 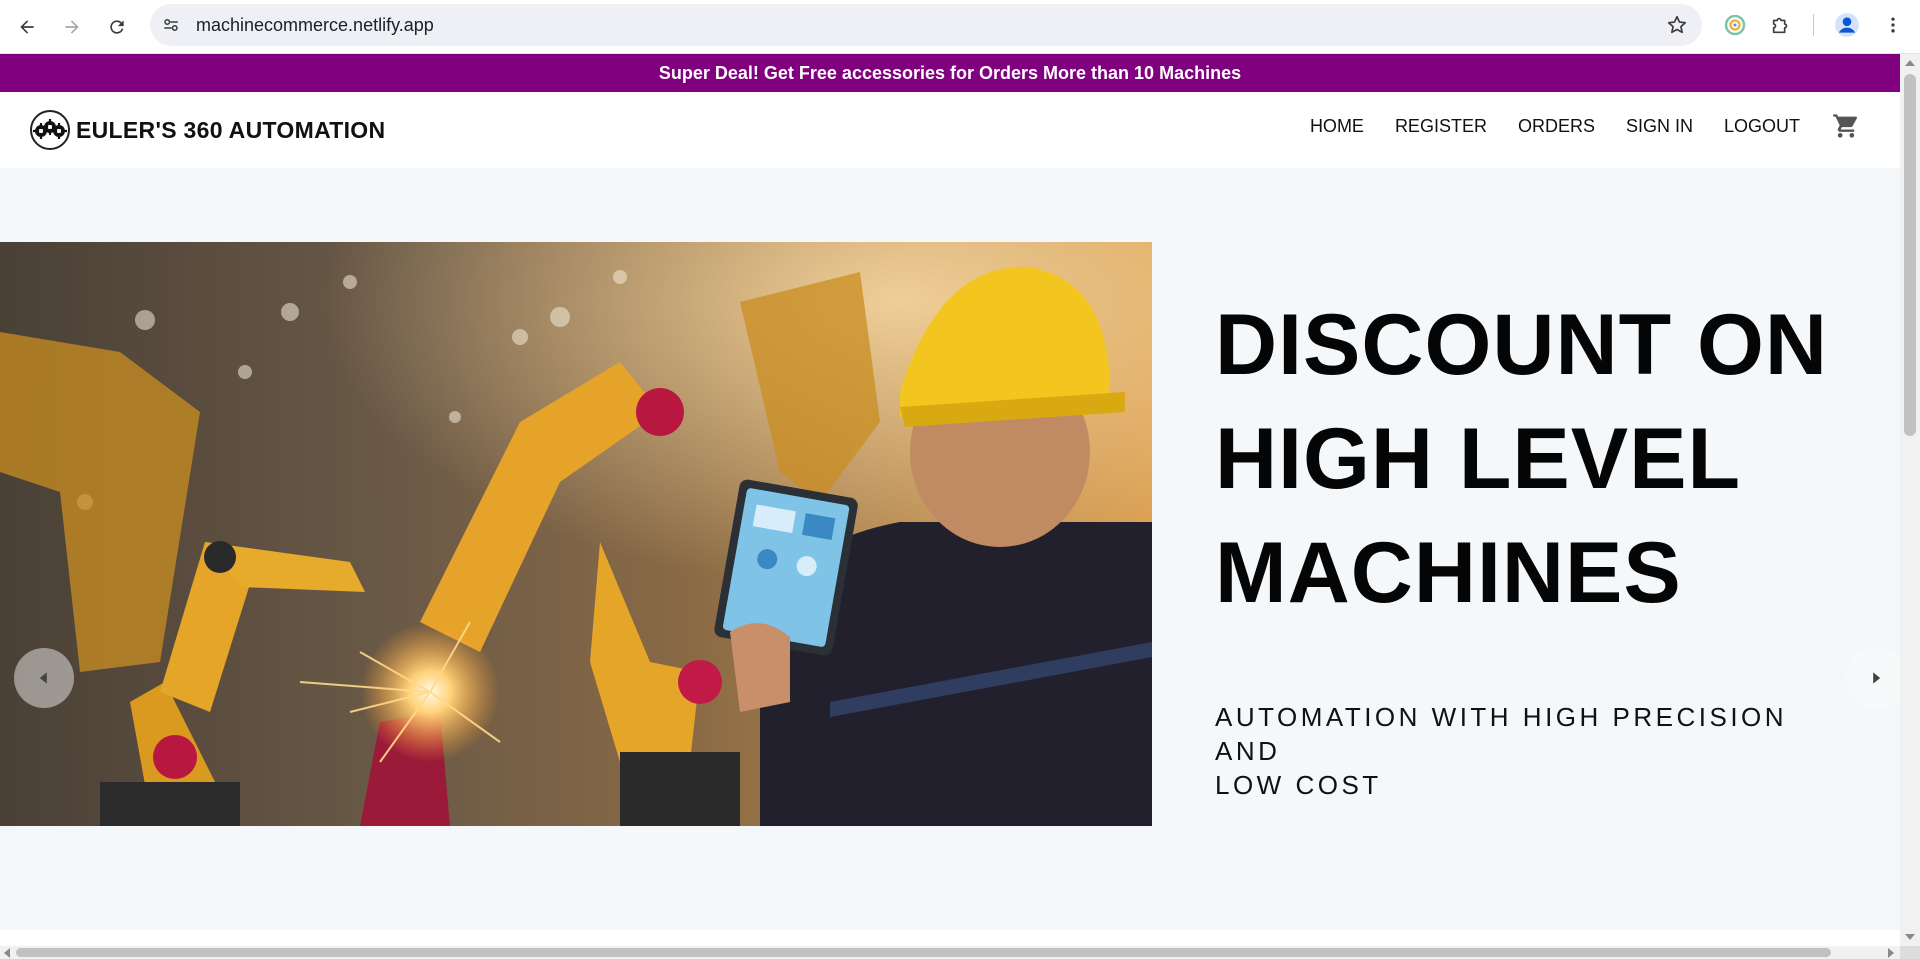 What do you see at coordinates (1891, 953) in the screenshot?
I see `scroll-right-icon` at bounding box center [1891, 953].